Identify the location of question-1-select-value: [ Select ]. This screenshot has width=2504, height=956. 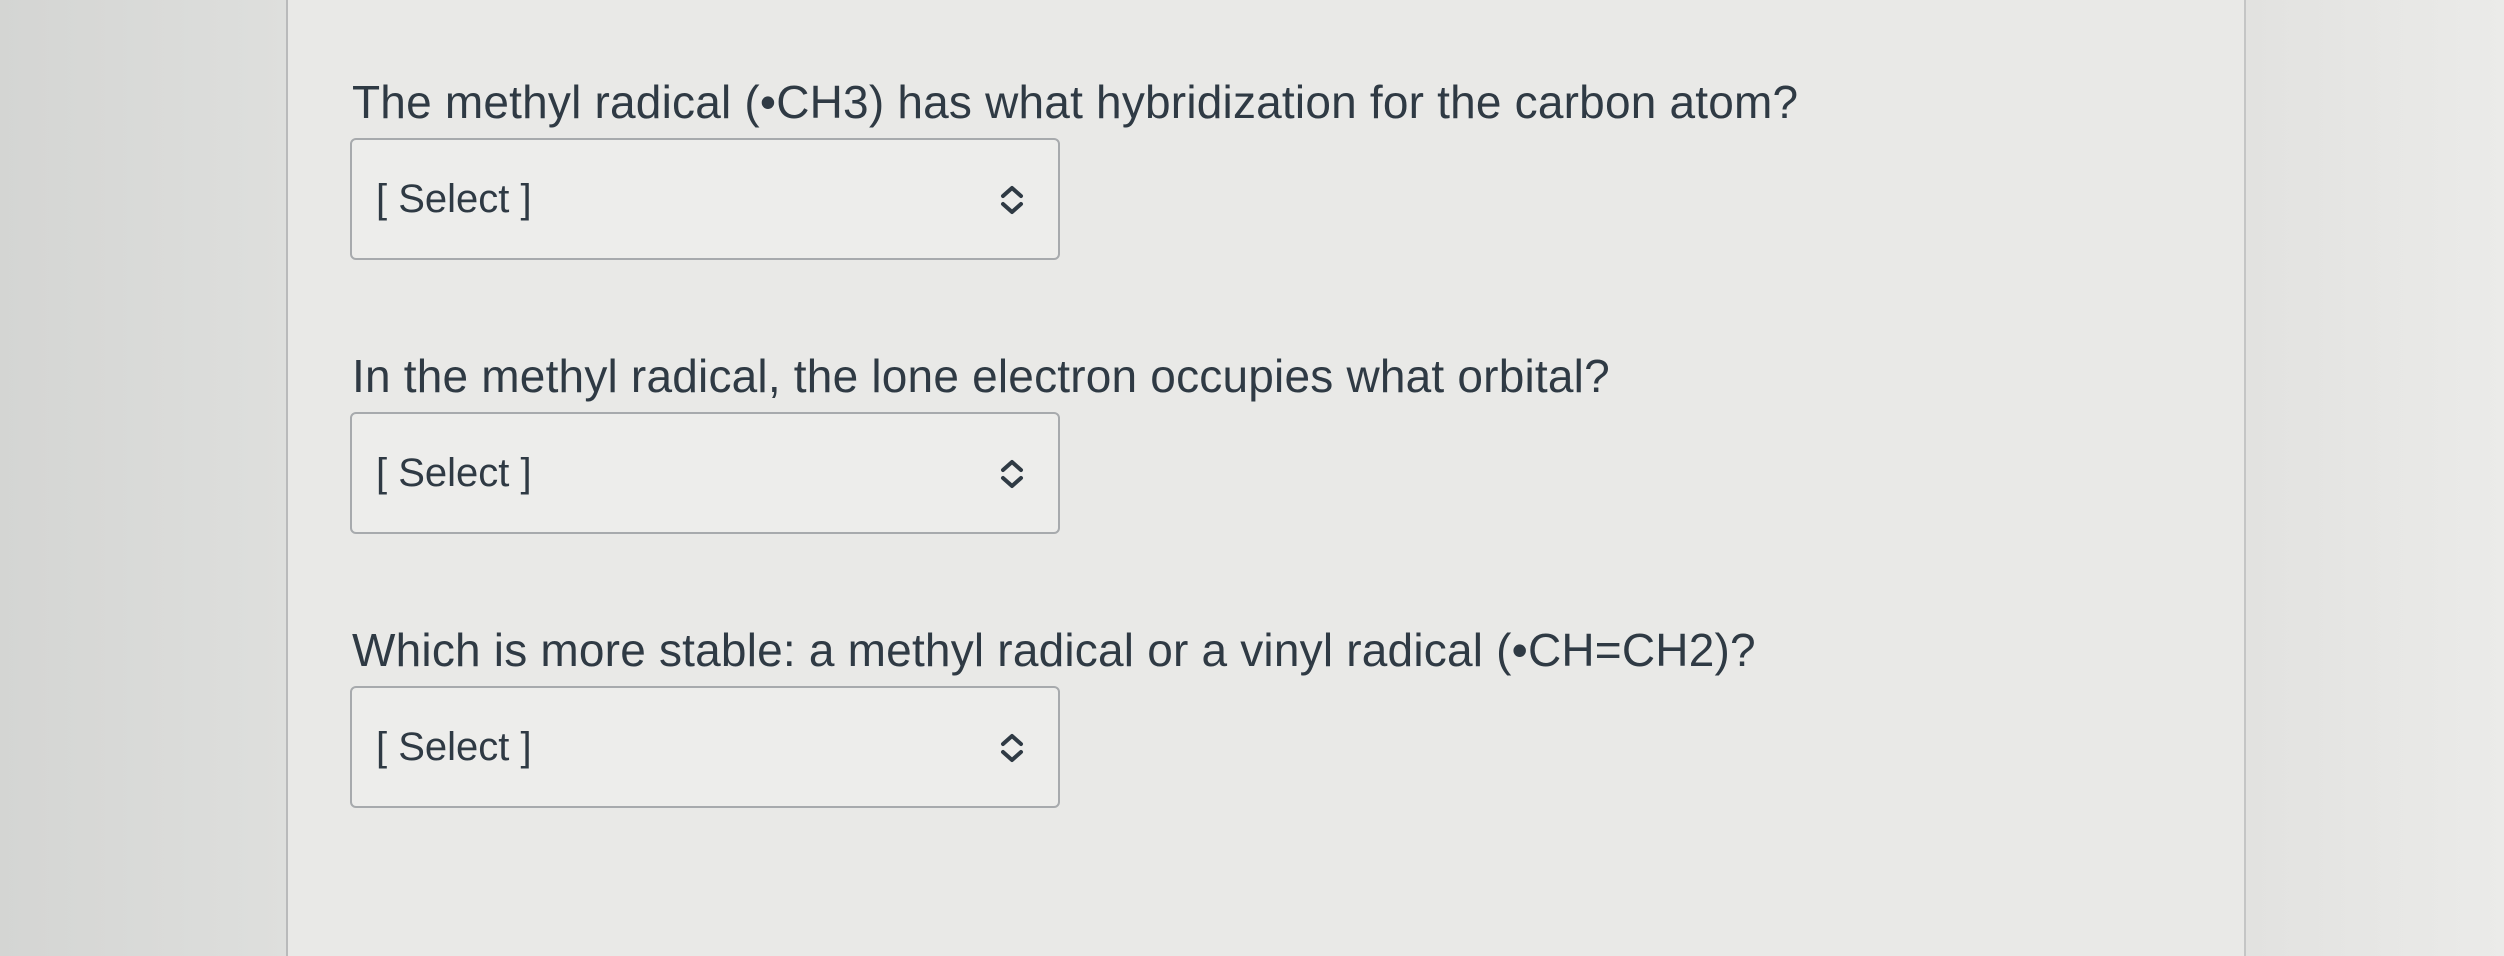
(454, 199).